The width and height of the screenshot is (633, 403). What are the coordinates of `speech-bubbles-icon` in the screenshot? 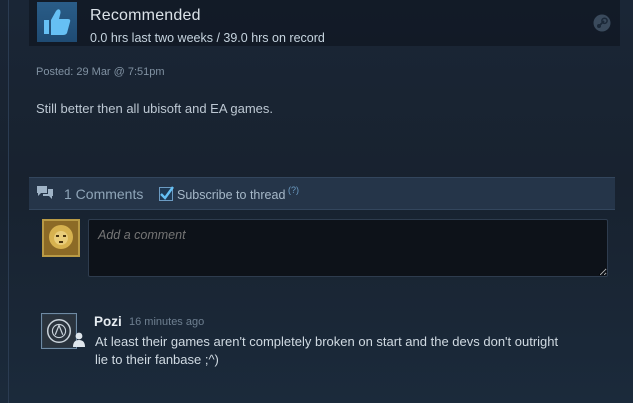 It's located at (45, 192).